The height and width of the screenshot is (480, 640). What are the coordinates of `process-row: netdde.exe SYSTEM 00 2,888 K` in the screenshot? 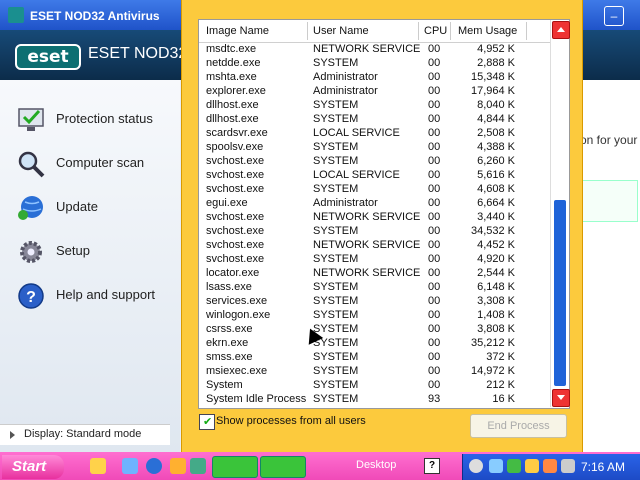 It's located at (374, 63).